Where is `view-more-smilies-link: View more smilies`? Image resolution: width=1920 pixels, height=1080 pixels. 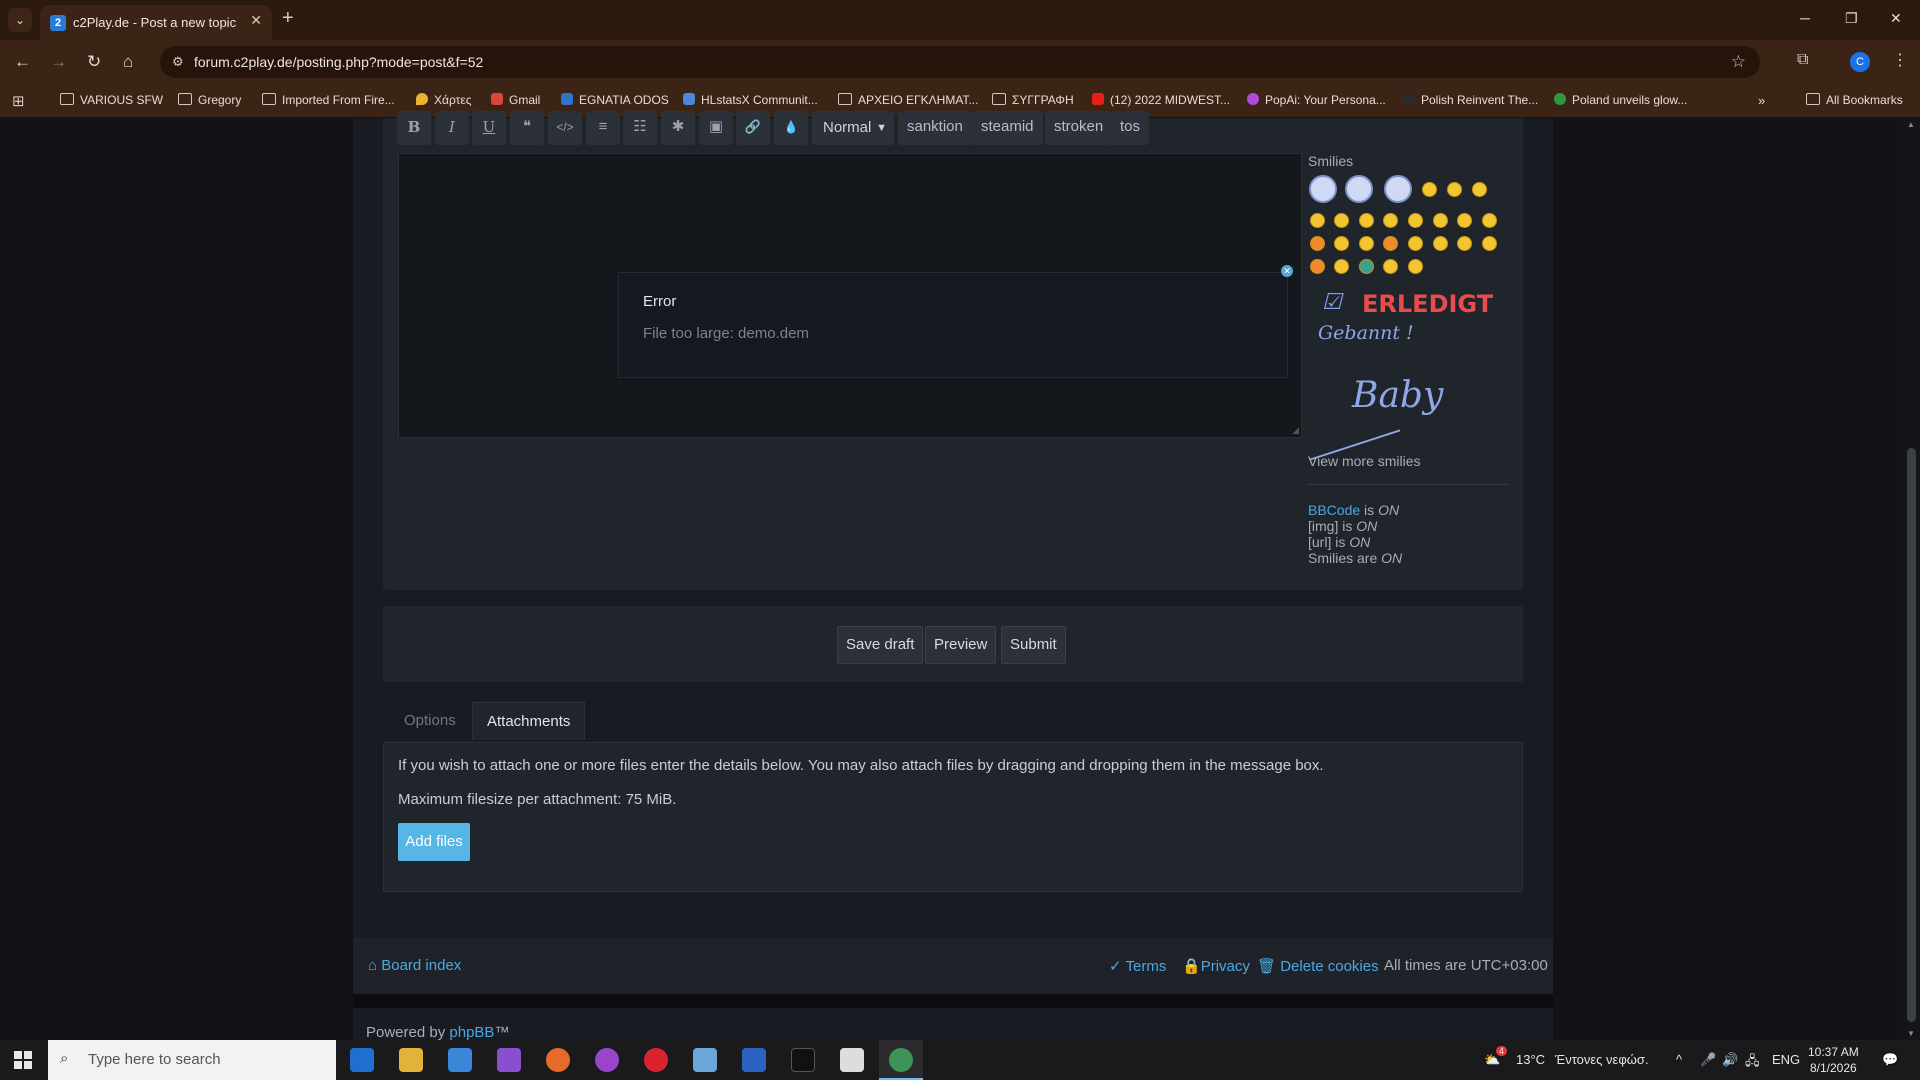 view-more-smilies-link: View more smilies is located at coordinates (1364, 461).